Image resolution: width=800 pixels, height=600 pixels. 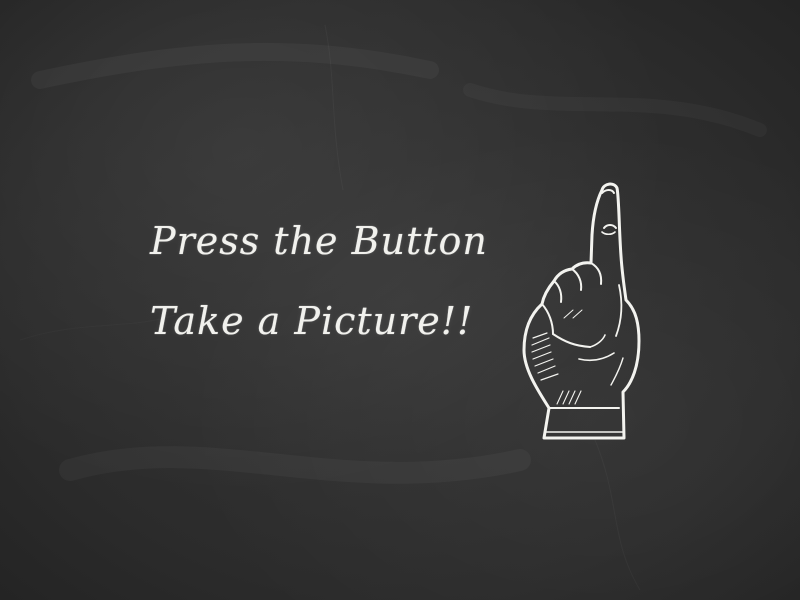 I want to click on instruction-line-take-picture: Take a Picture!!, so click(x=312, y=321).